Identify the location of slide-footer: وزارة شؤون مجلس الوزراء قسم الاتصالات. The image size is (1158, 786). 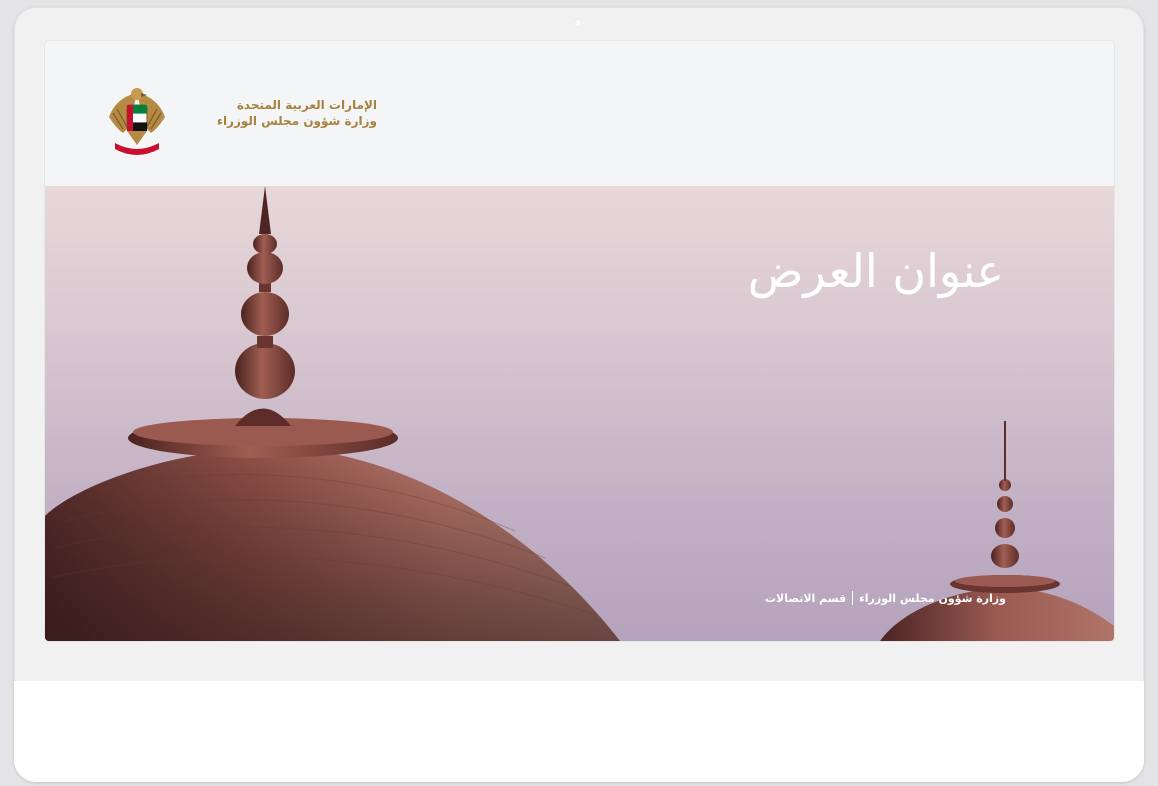
(885, 598).